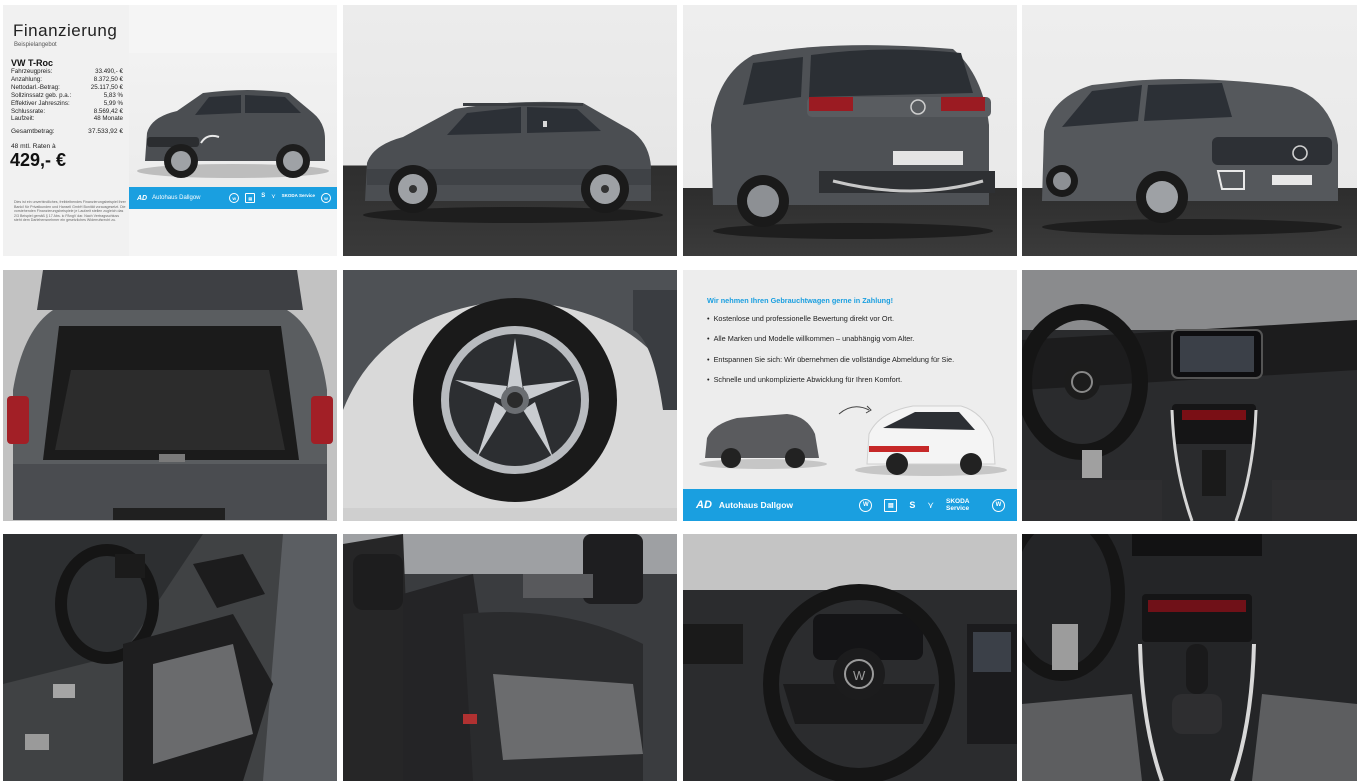 This screenshot has width=1361, height=781. What do you see at coordinates (67, 103) in the screenshot?
I see `finance-row: Effektiver Jahreszins: 5,99 %` at bounding box center [67, 103].